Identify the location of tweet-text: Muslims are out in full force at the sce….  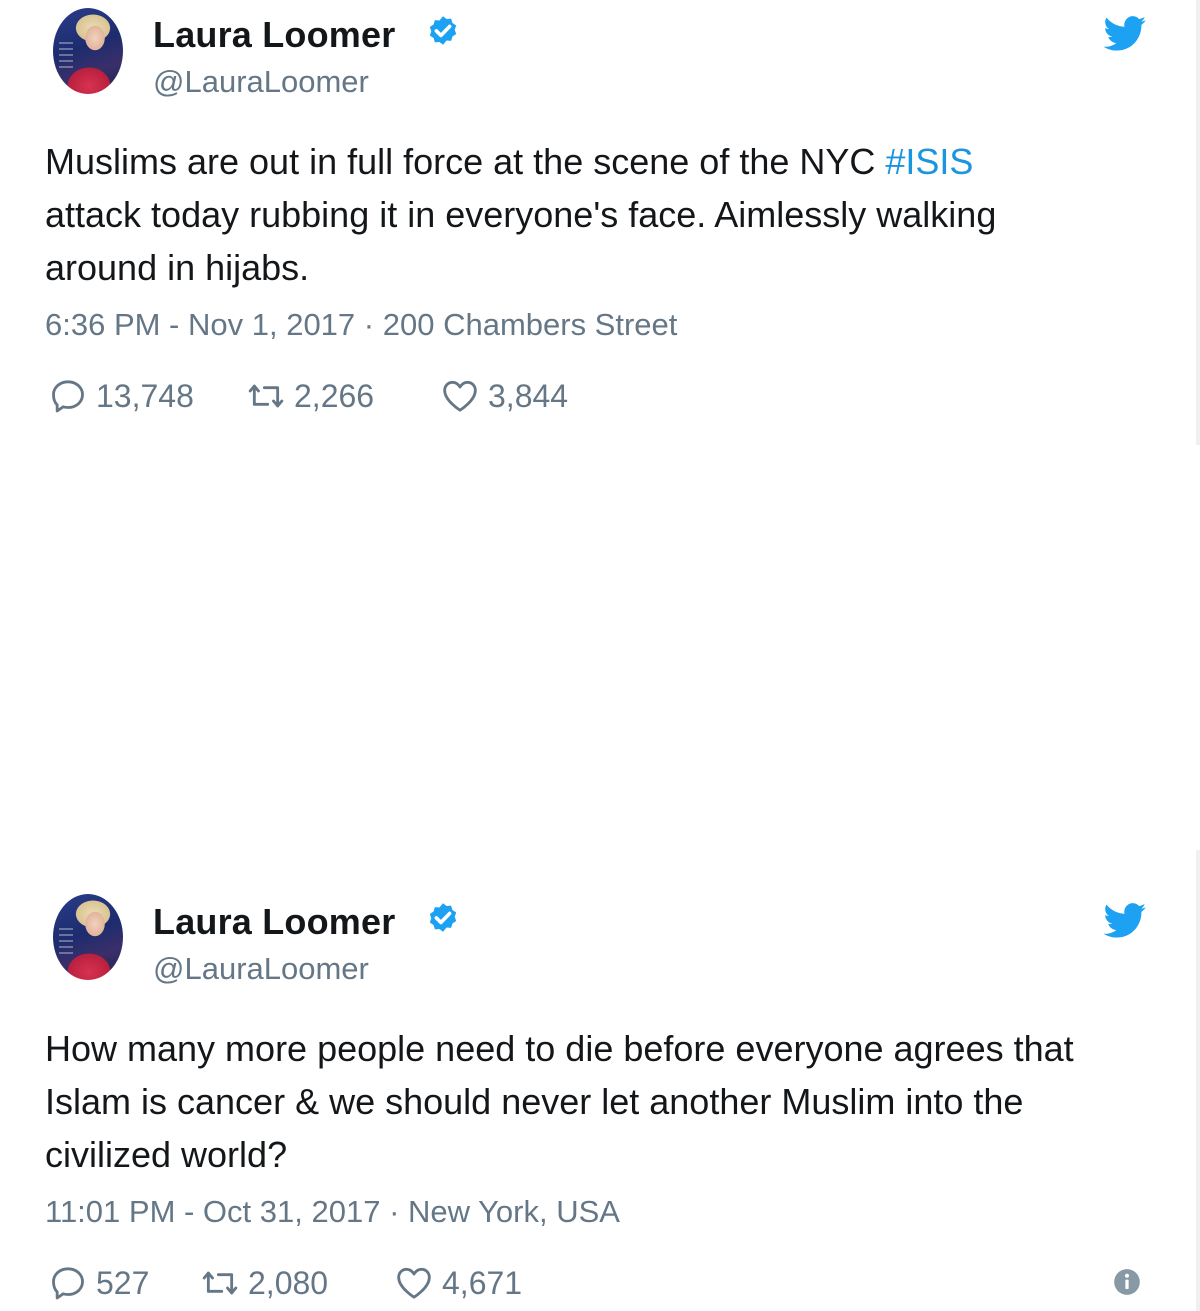
(605, 214).